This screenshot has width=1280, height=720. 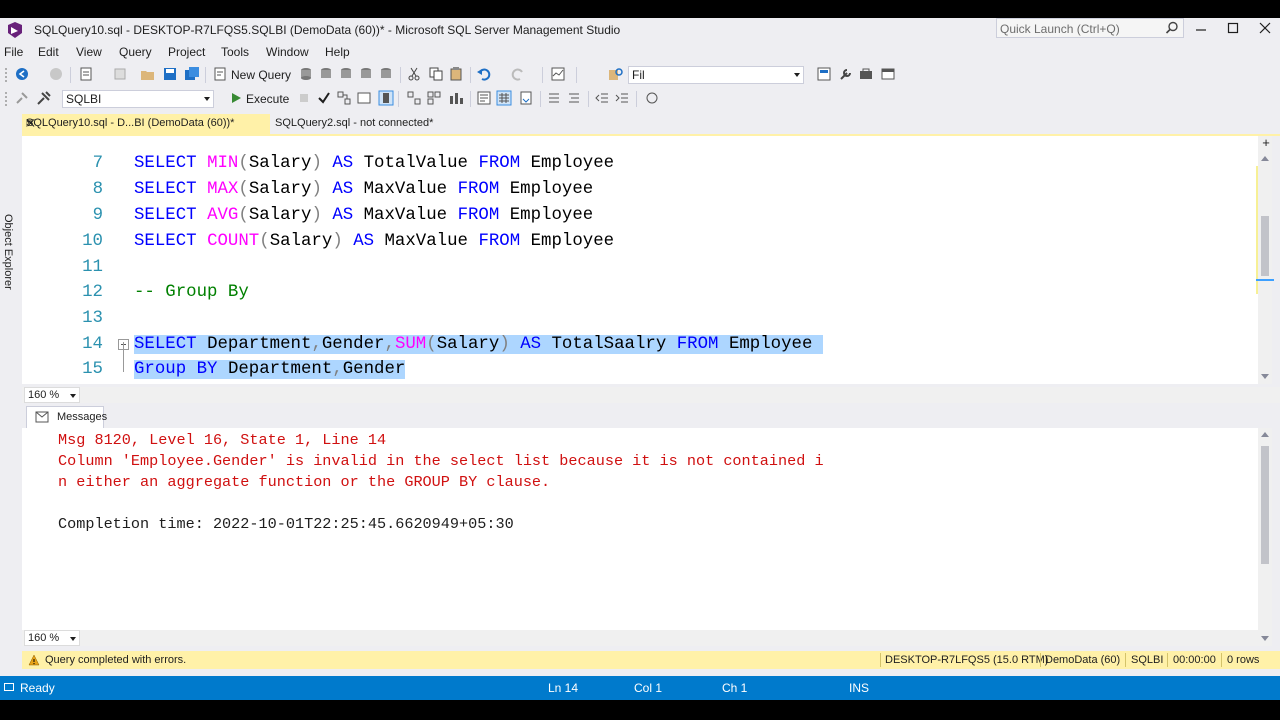 What do you see at coordinates (10, 405) in the screenshot?
I see `object-explorer-autohide-tab: Object Explorer` at bounding box center [10, 405].